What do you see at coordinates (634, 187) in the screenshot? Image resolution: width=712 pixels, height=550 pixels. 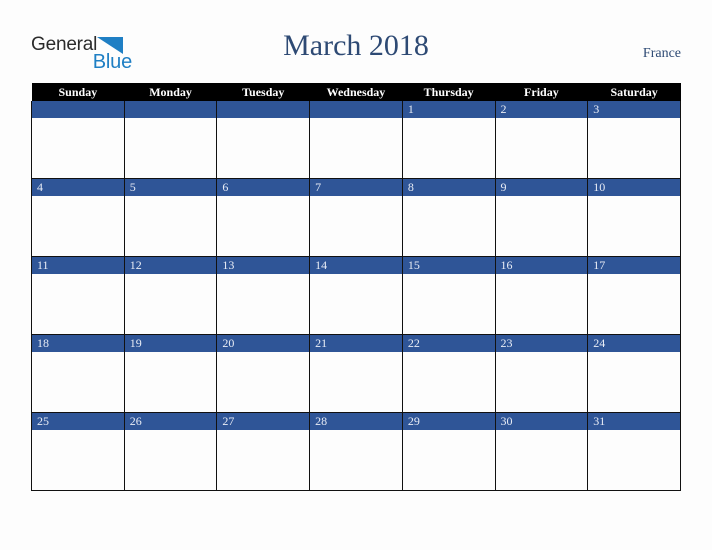 I see `day-number: 10` at bounding box center [634, 187].